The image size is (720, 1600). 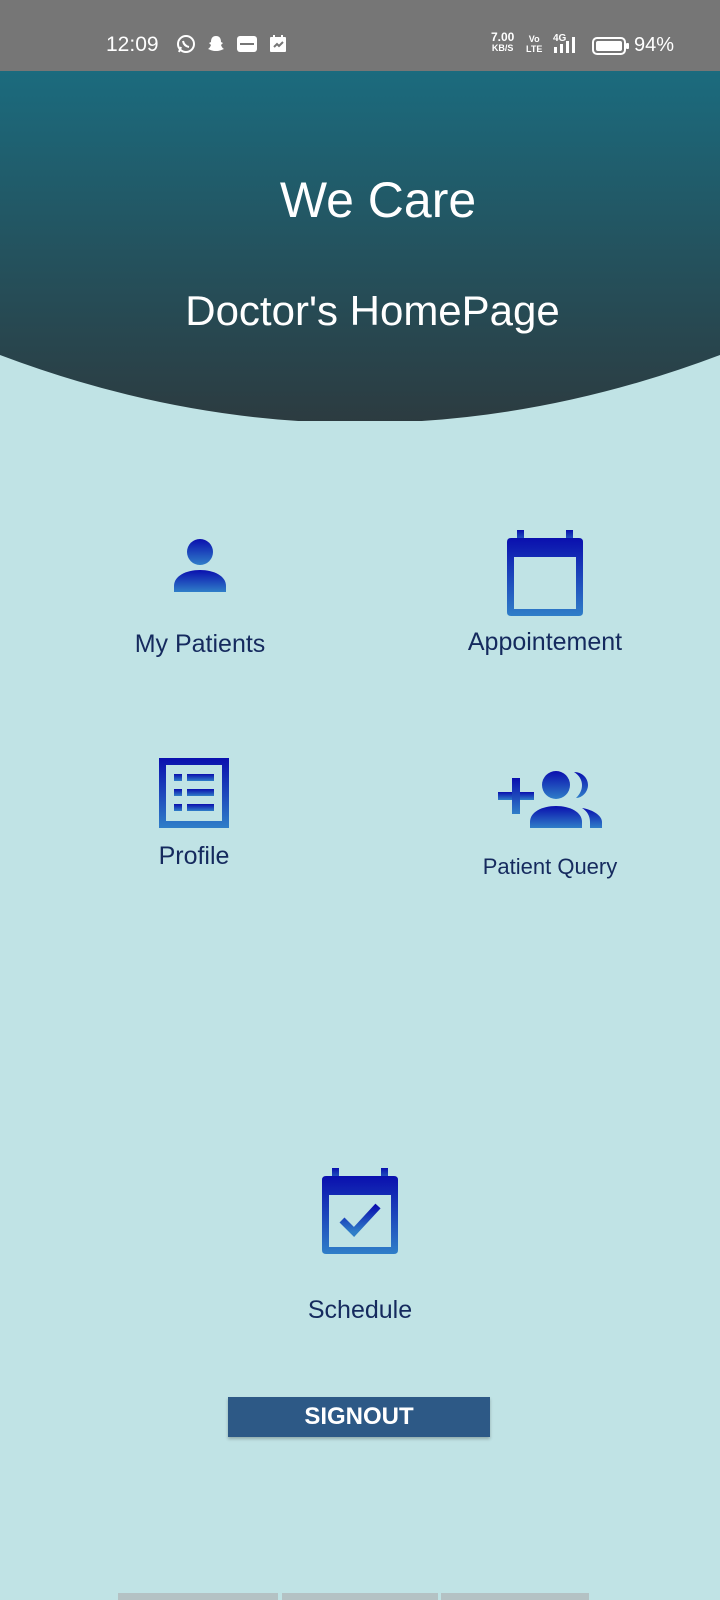 I want to click on signout-button: SIGNOUT, so click(x=359, y=1417).